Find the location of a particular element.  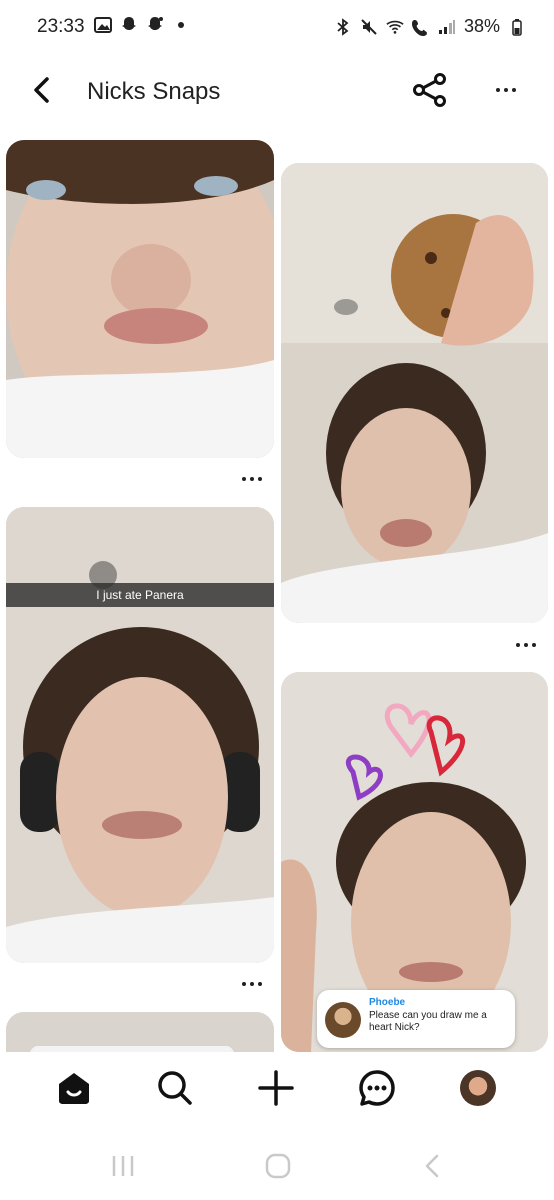

nav-create is located at coordinates (276, 1088).